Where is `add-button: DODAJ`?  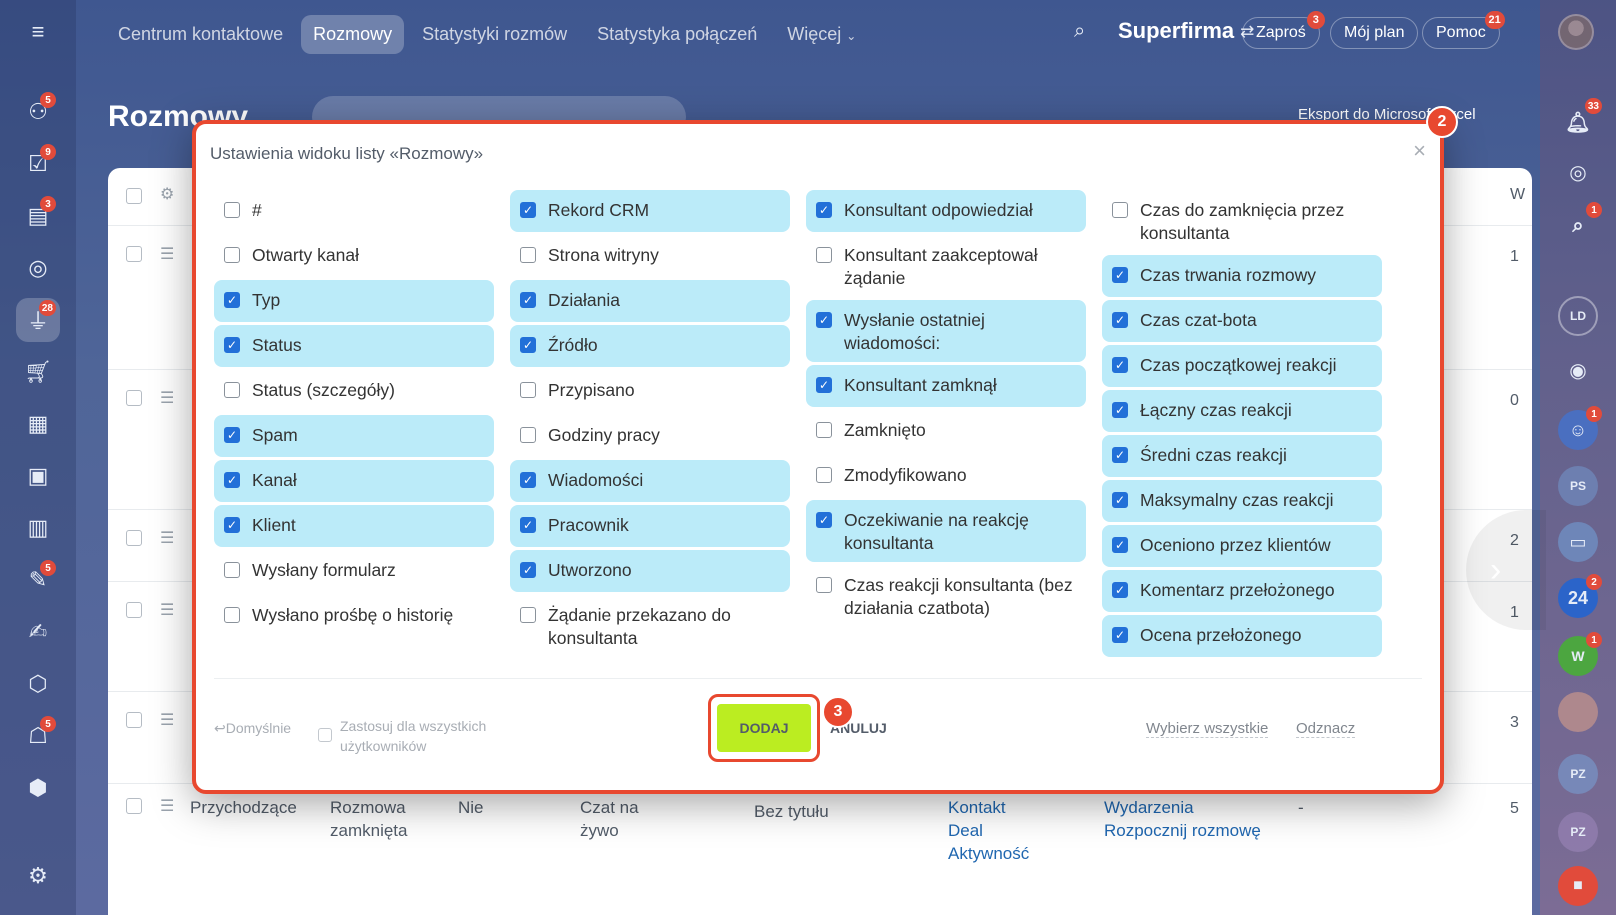
add-button: DODAJ is located at coordinates (764, 728).